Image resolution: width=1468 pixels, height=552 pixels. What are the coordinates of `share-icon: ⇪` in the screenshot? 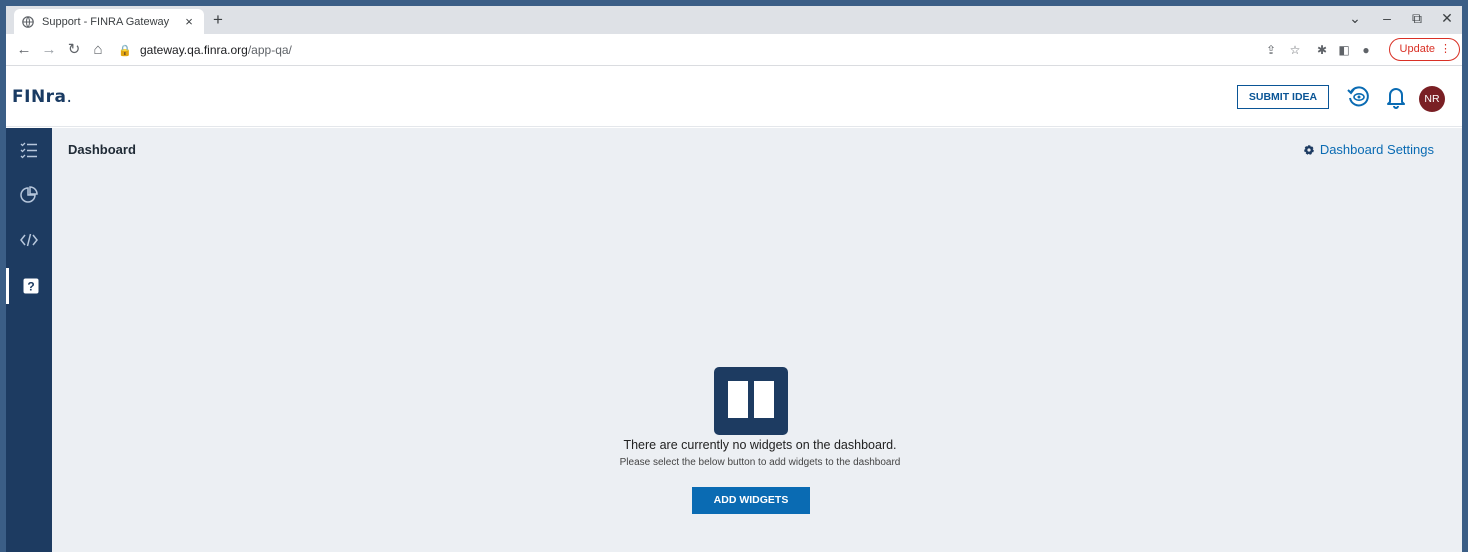 It's located at (1271, 50).